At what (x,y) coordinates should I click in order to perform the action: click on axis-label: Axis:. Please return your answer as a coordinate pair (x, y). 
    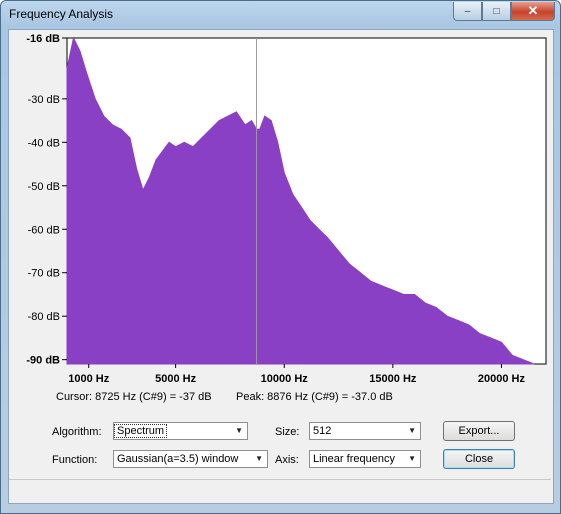
    Looking at the image, I should click on (287, 460).